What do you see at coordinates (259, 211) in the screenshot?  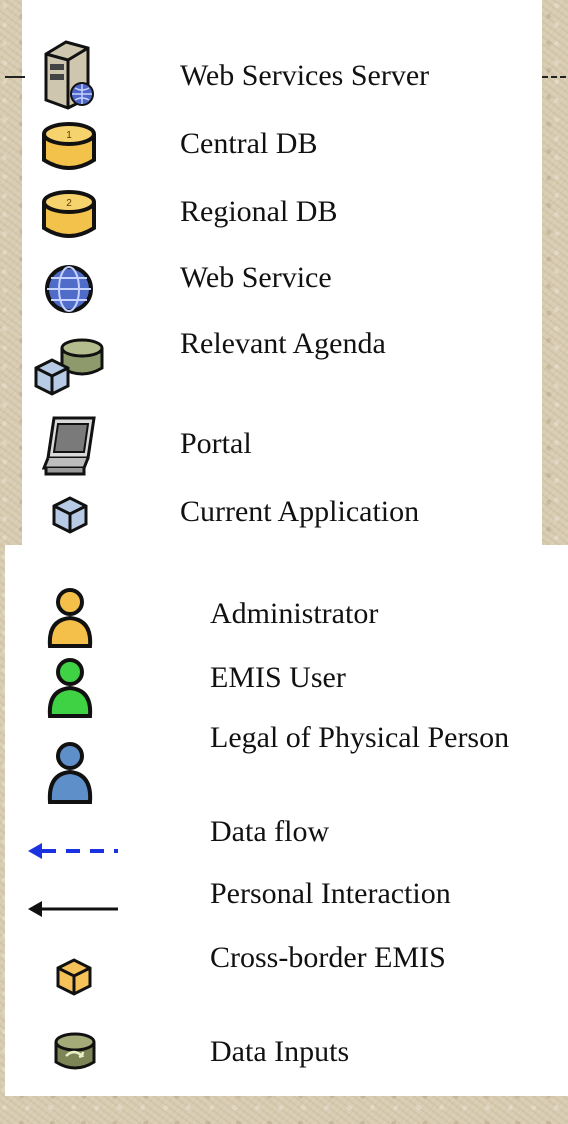 I see `legend-label: Regional DB` at bounding box center [259, 211].